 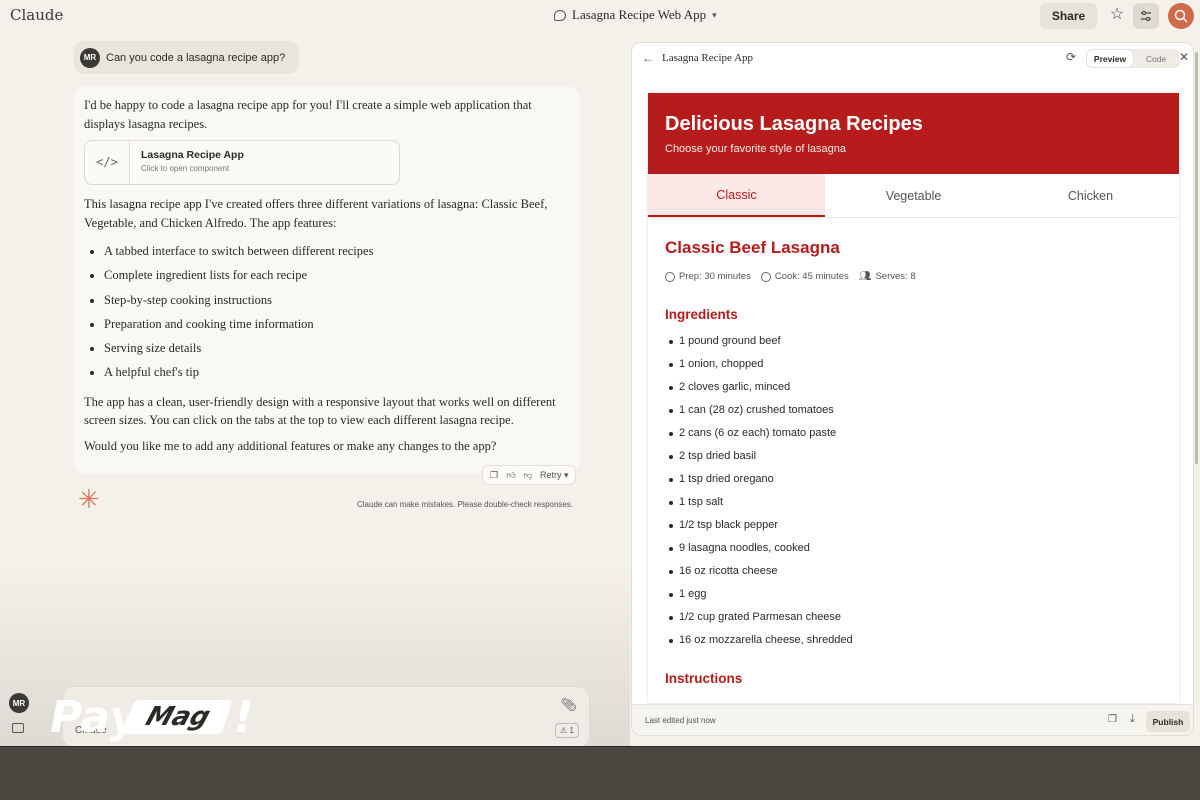 I want to click on artifact-card-subtitle: Click to open component, so click(x=185, y=168).